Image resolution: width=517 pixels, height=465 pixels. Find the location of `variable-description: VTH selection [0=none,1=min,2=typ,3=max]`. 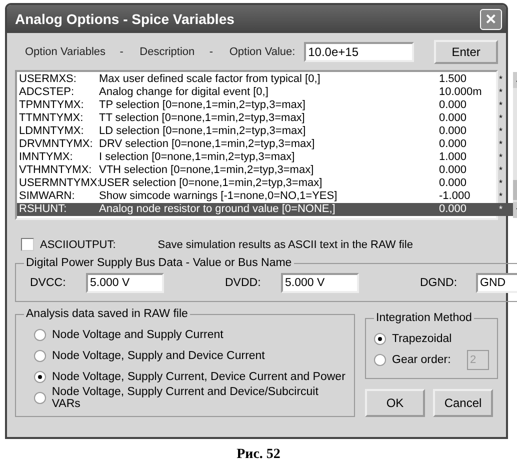

variable-description: VTH selection [0=none,1=min,2=typ,3=max] is located at coordinates (207, 170).